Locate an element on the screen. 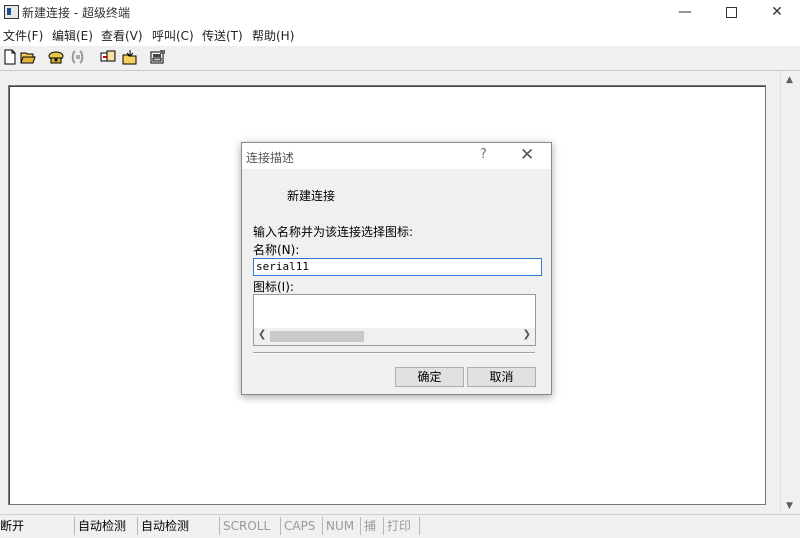 The width and height of the screenshot is (800, 538). status-print: 打印 is located at coordinates (402, 526).